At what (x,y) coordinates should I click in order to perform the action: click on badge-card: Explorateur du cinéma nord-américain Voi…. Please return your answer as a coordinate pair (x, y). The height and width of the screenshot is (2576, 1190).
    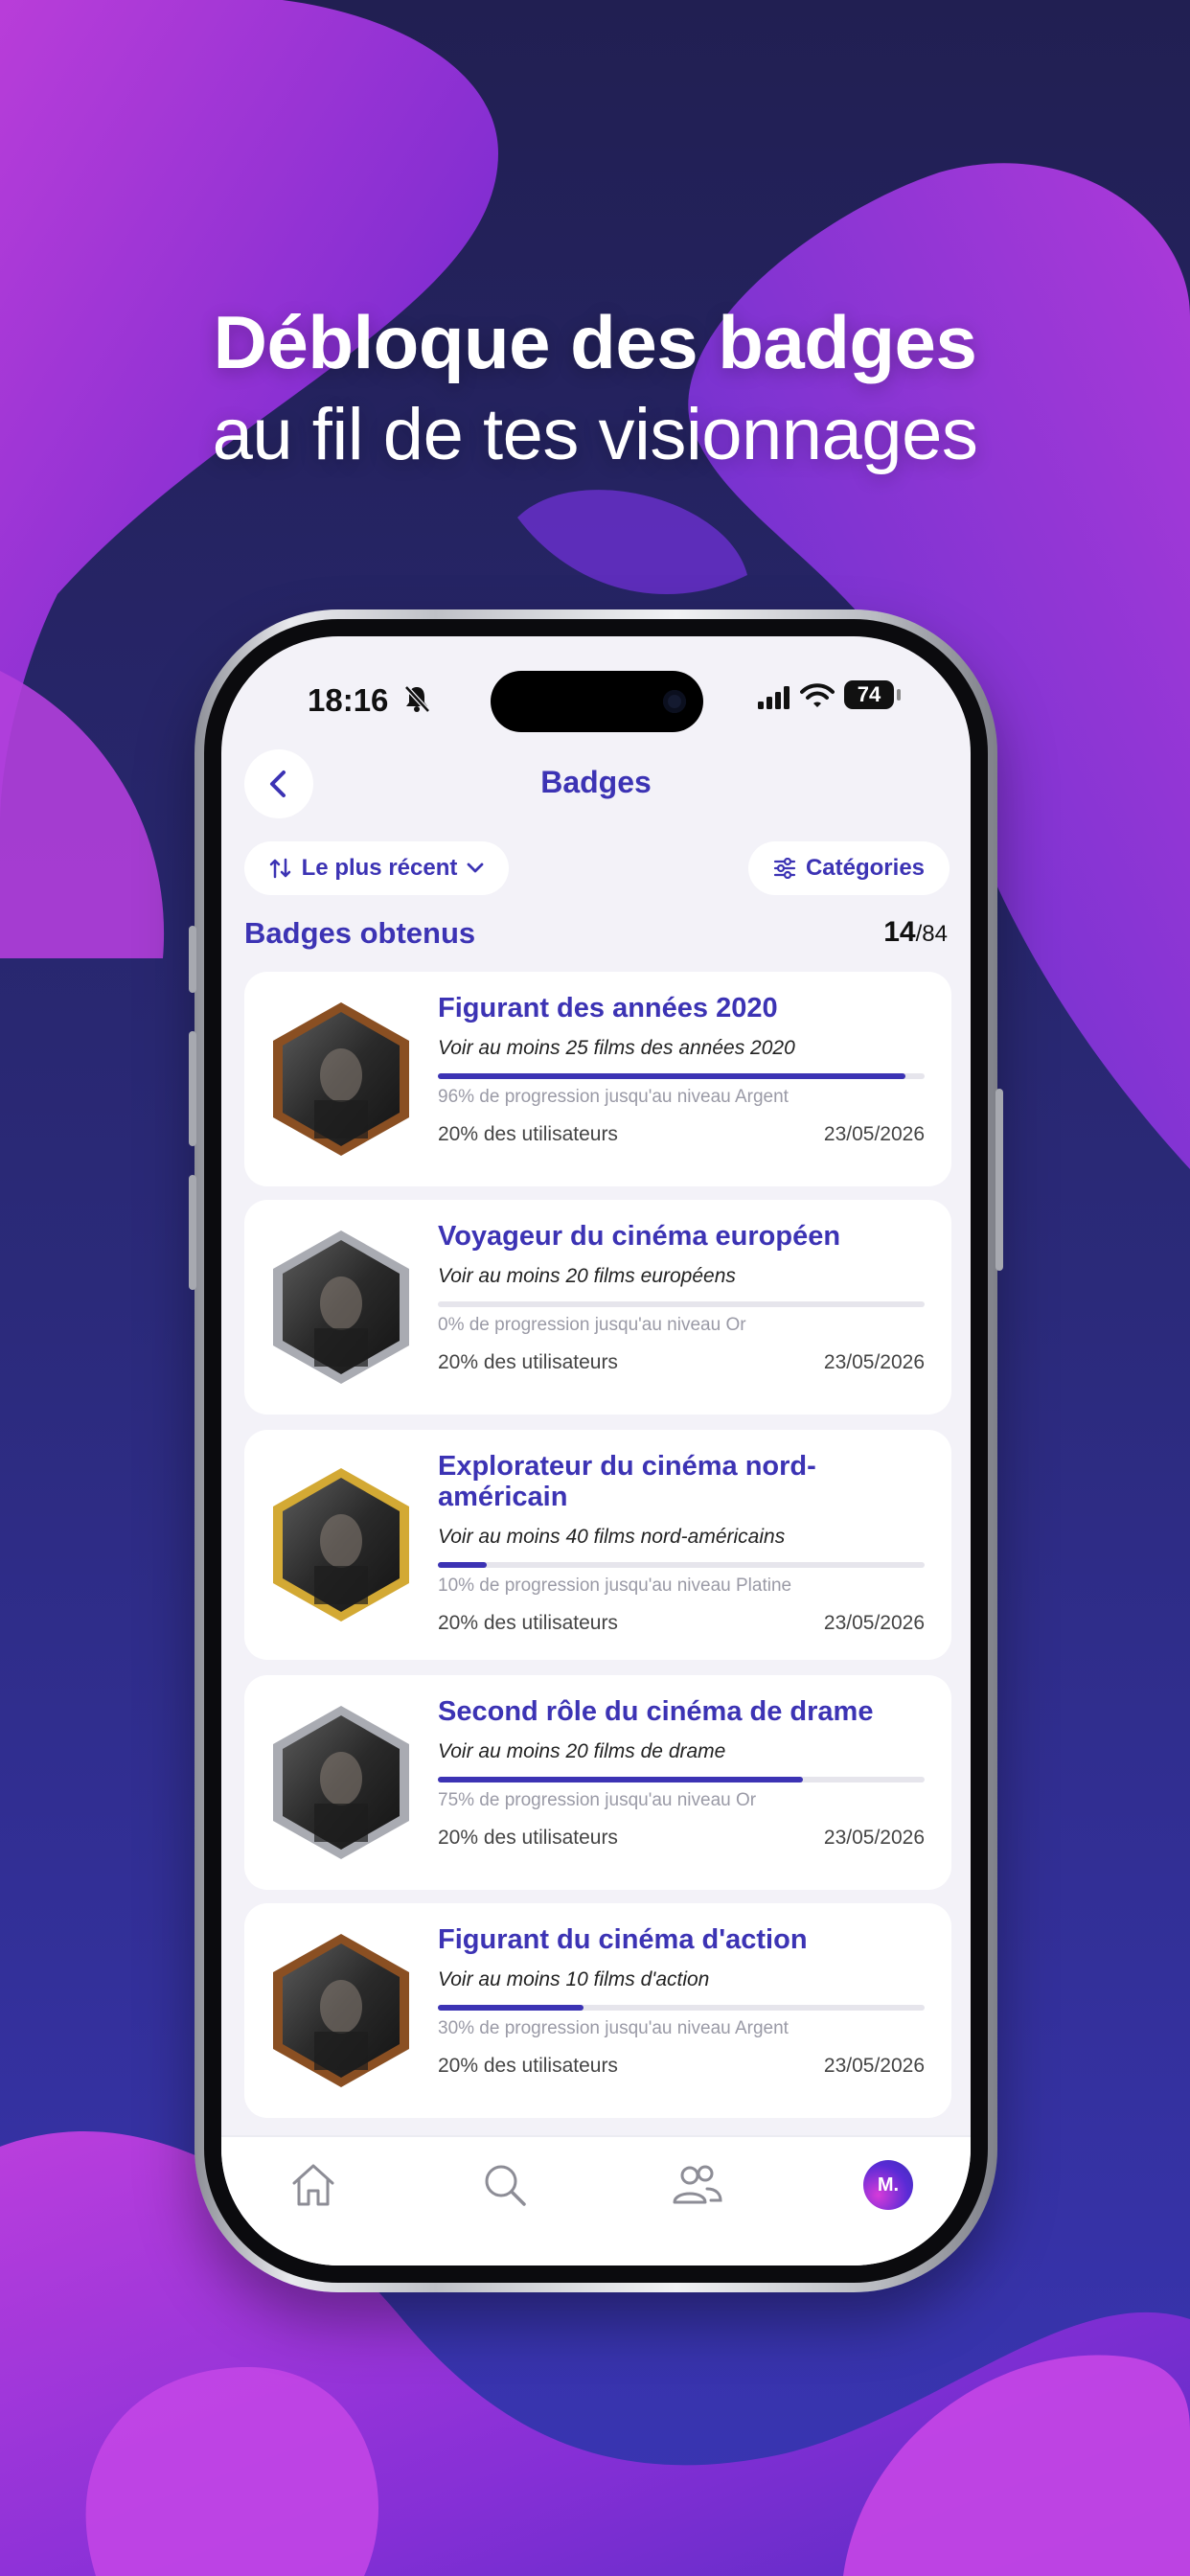
    Looking at the image, I should click on (598, 1545).